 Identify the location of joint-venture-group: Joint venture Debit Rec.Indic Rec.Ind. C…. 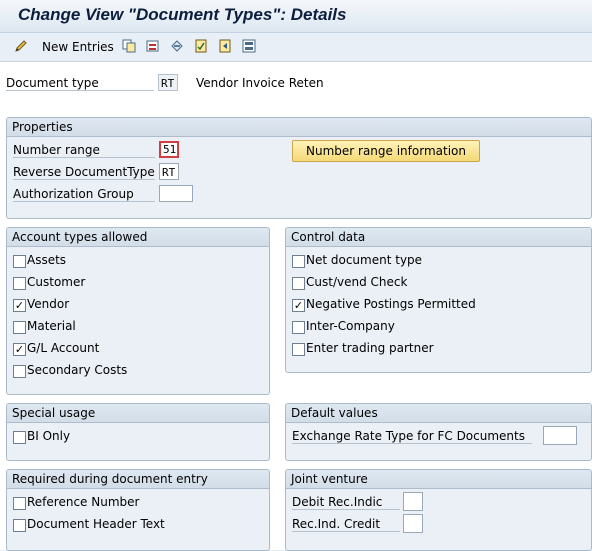
(438, 510).